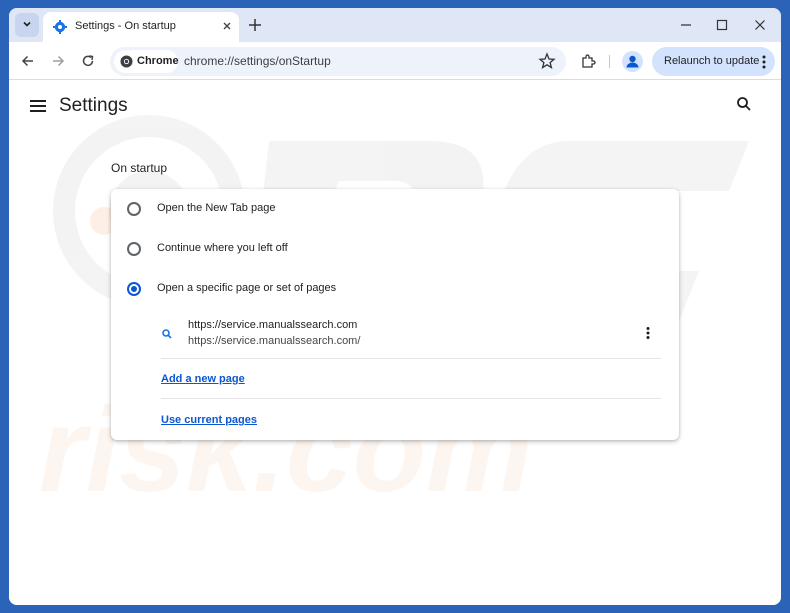  I want to click on chrome-chip-label: Chrome, so click(158, 61).